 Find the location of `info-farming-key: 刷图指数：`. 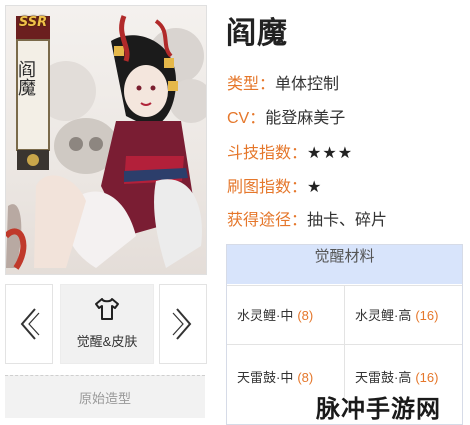

info-farming-key: 刷图指数： is located at coordinates (267, 187).